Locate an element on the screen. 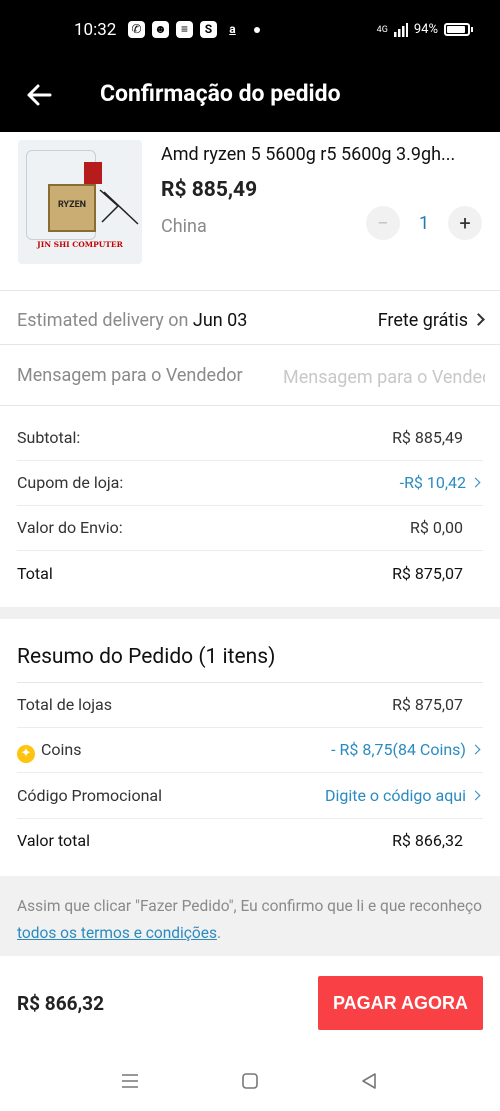 This screenshot has height=1111, width=500. mask-icon: ☻ is located at coordinates (160, 29).